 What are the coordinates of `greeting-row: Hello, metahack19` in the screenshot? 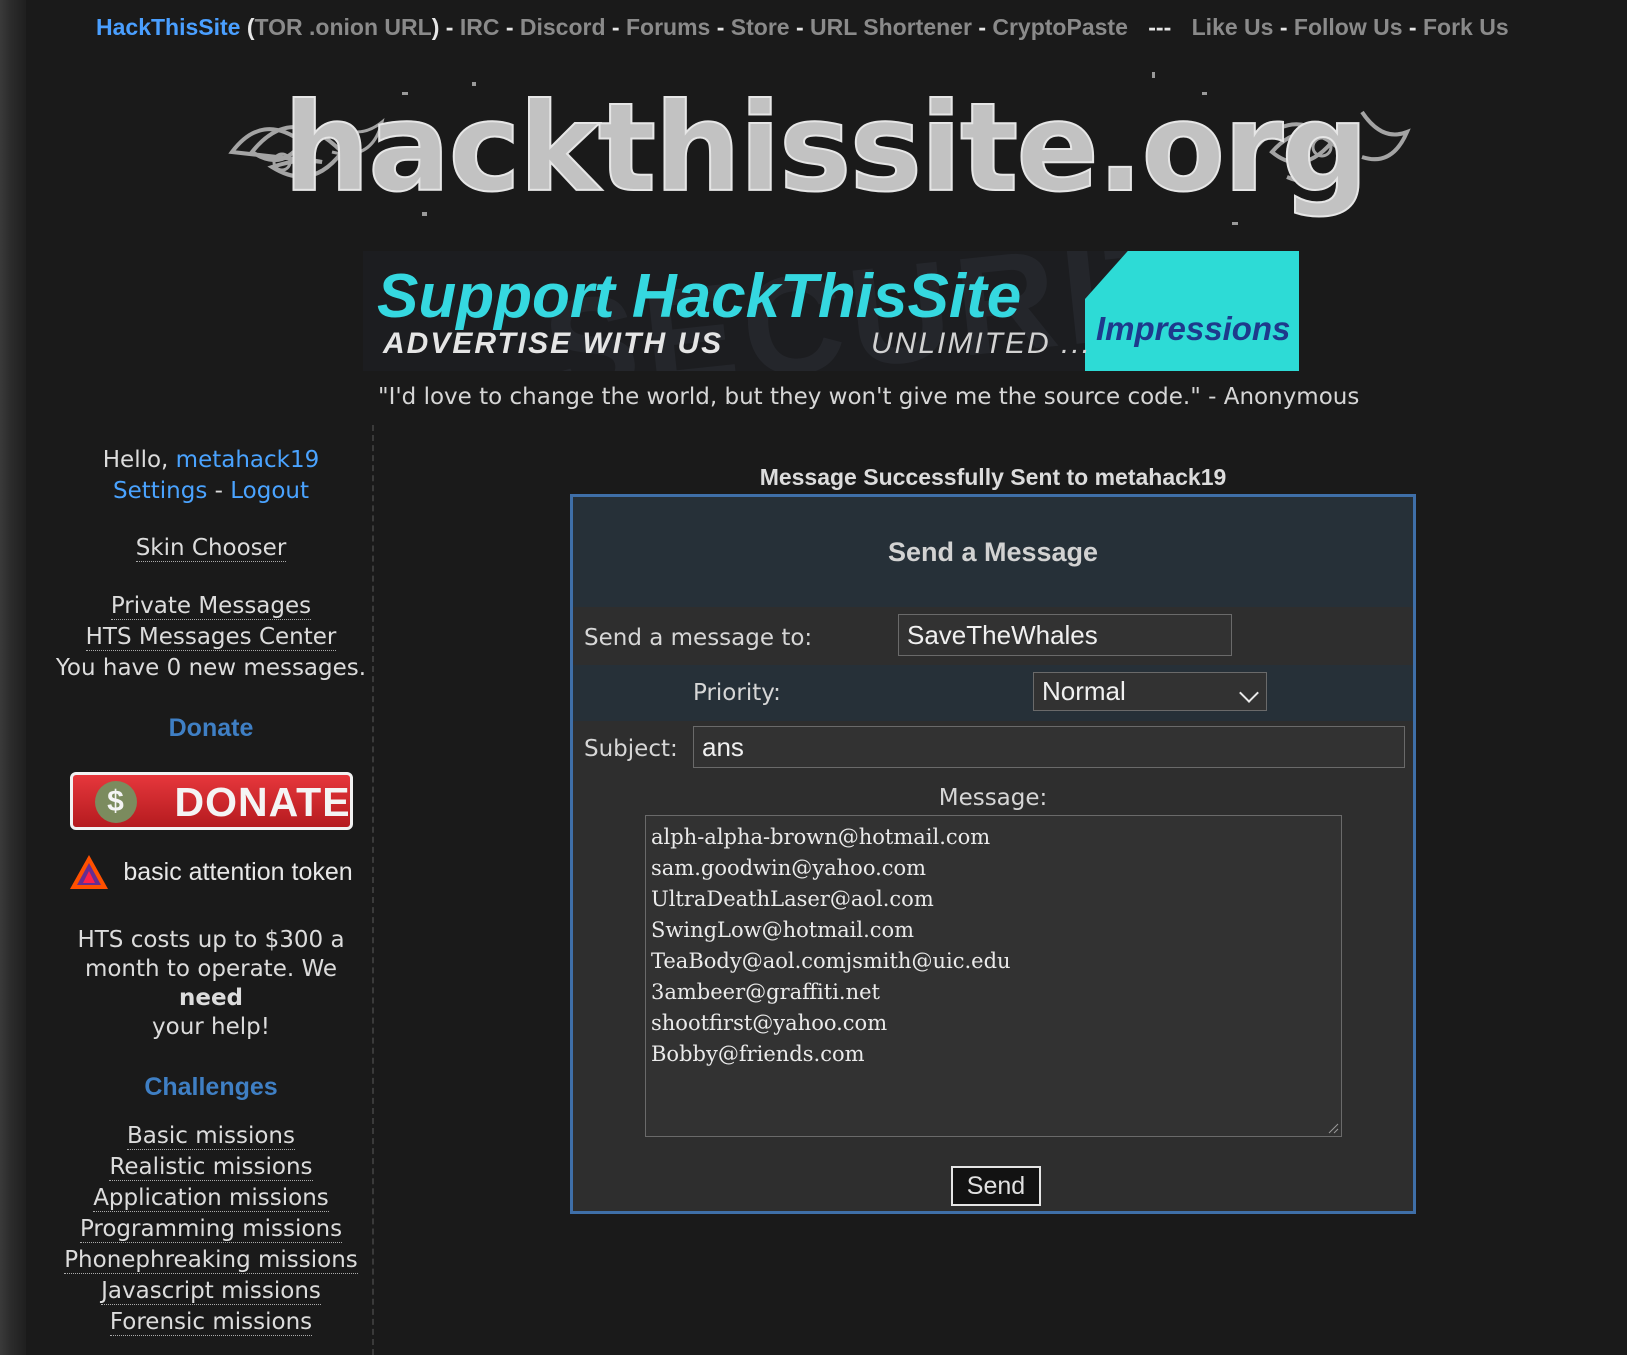 It's located at (211, 460).